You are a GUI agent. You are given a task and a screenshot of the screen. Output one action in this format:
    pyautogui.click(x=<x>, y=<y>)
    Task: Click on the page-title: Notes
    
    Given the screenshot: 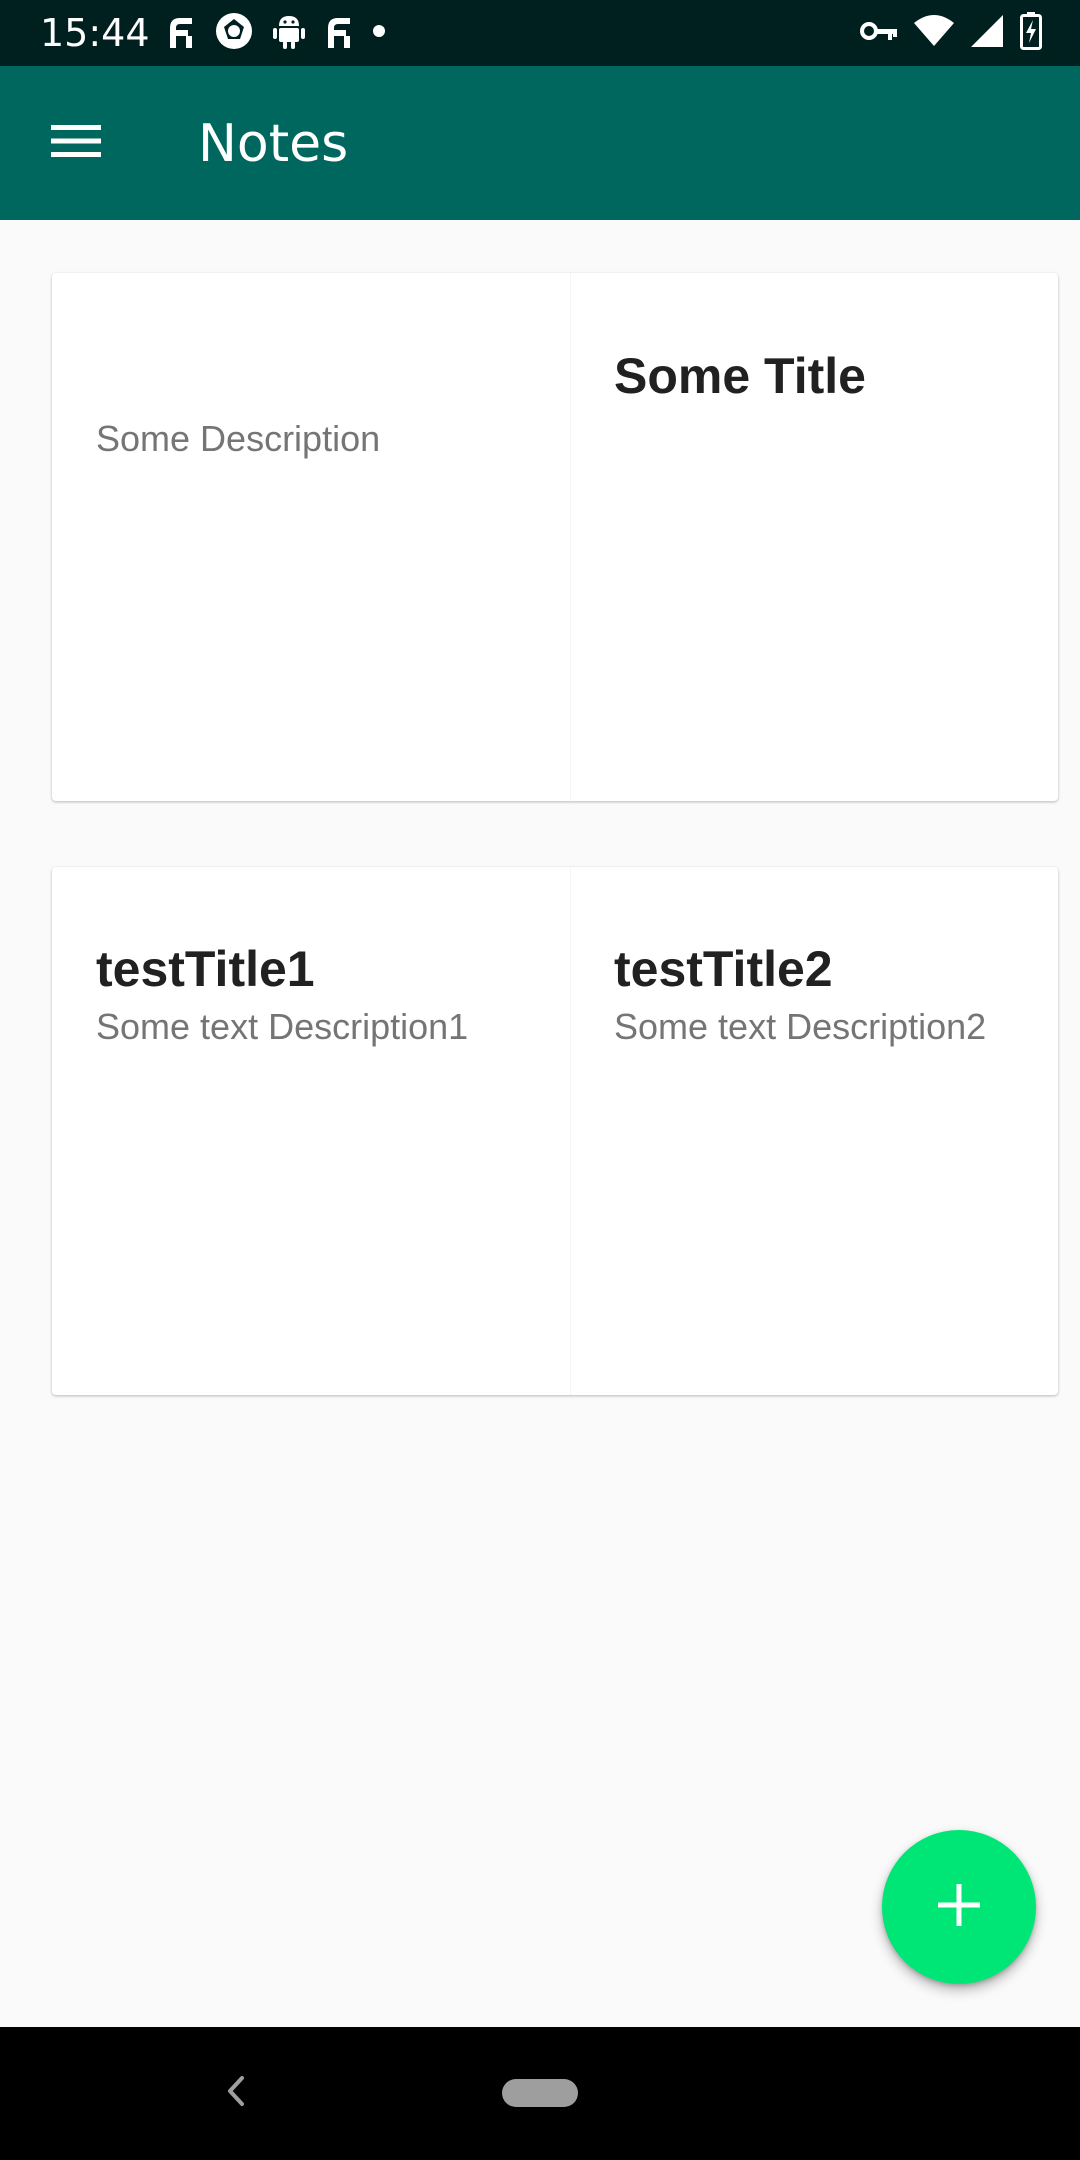 What is the action you would take?
    pyautogui.click(x=273, y=144)
    